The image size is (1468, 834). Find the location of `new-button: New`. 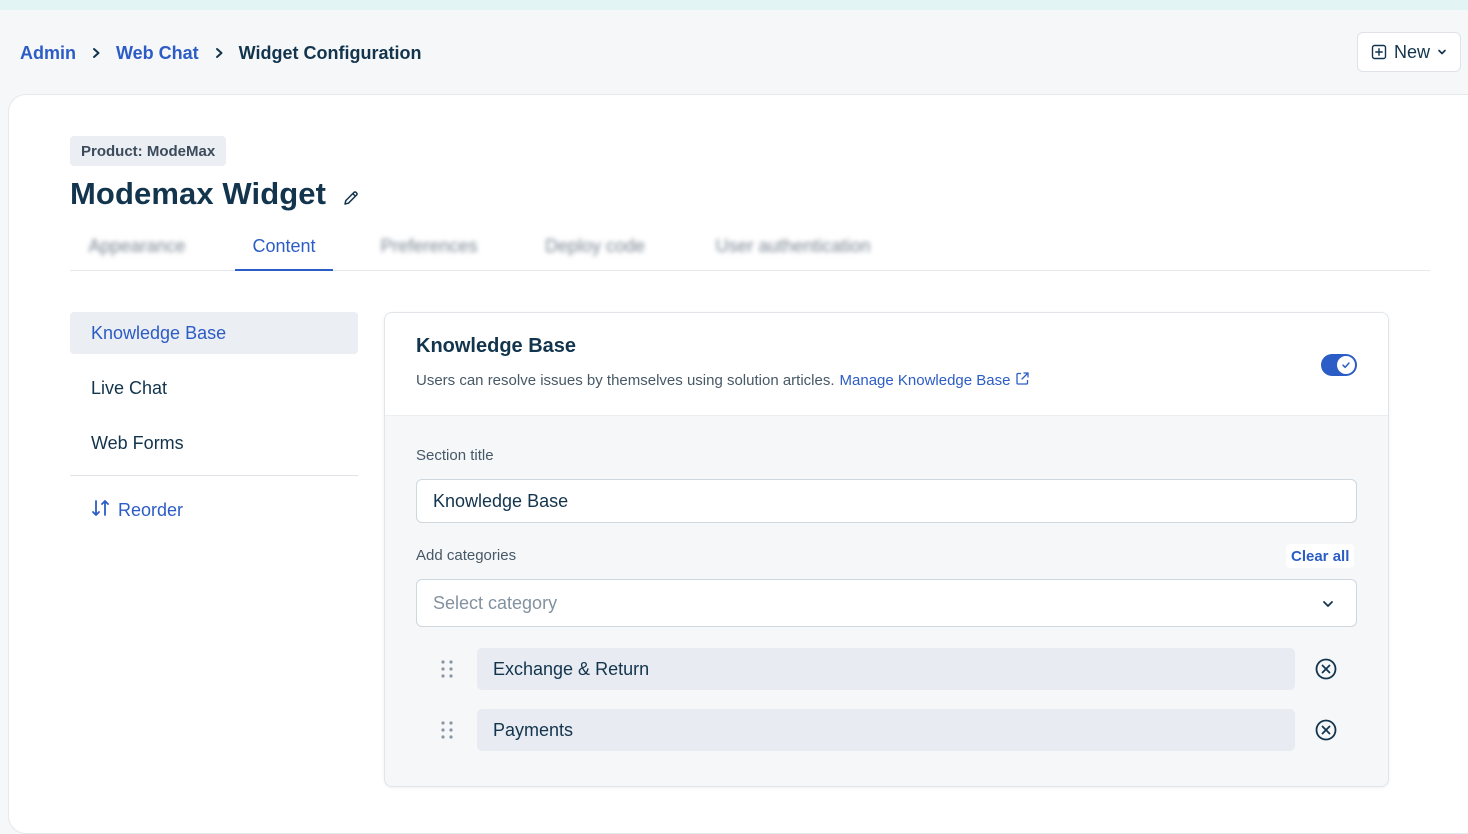

new-button: New is located at coordinates (1409, 52).